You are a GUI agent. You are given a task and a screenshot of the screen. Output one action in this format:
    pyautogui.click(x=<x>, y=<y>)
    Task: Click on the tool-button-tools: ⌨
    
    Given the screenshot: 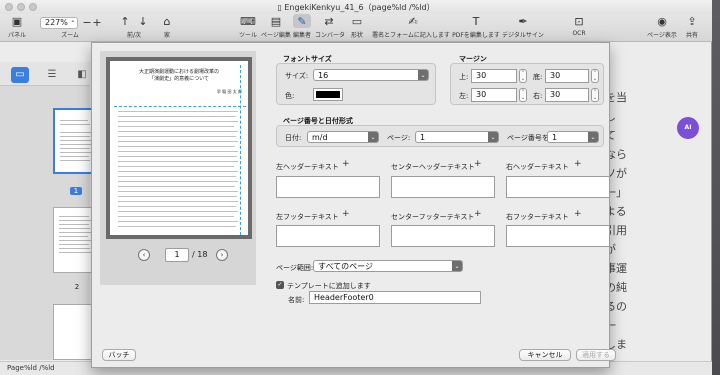 What is the action you would take?
    pyautogui.click(x=248, y=22)
    